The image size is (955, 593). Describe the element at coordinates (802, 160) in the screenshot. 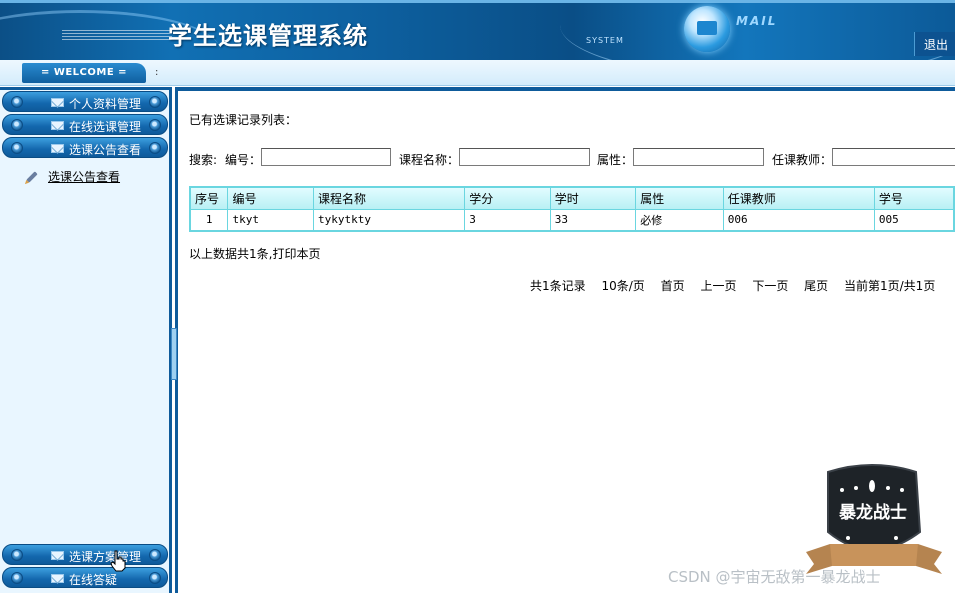

I see `search-label-teacher: 任课教师：` at that location.